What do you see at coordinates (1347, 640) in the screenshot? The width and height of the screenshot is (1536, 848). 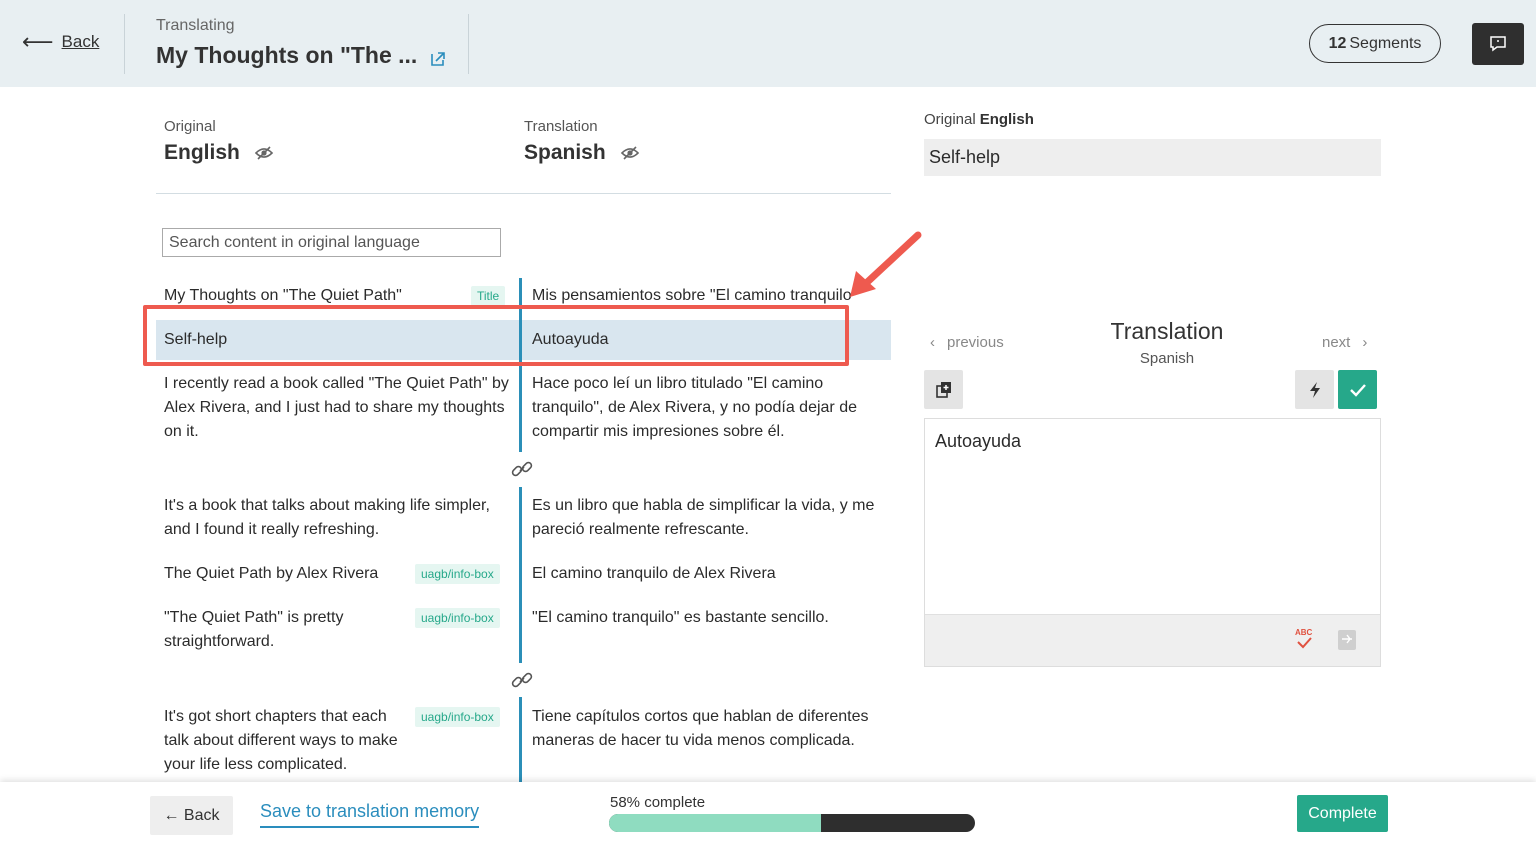 I see `glossary-icon` at bounding box center [1347, 640].